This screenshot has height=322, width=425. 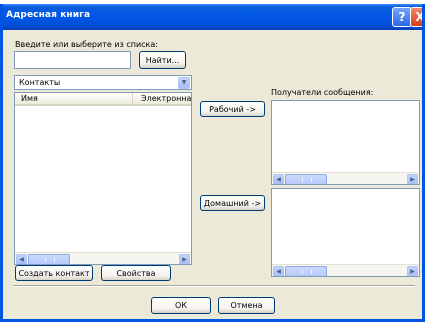 What do you see at coordinates (345, 142) in the screenshot?
I see `to-recipients-list: ◀ ▶` at bounding box center [345, 142].